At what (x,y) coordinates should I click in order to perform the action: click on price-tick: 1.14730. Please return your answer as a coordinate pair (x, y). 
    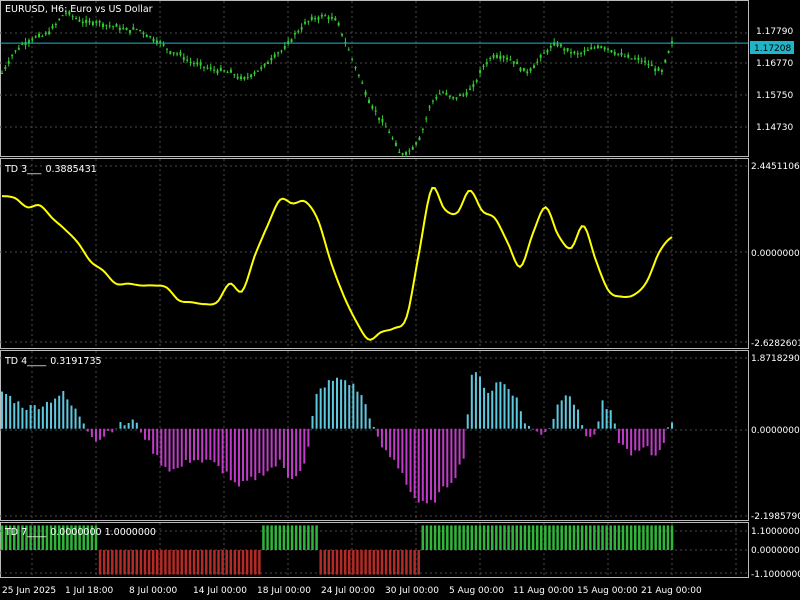
    Looking at the image, I should click on (774, 128).